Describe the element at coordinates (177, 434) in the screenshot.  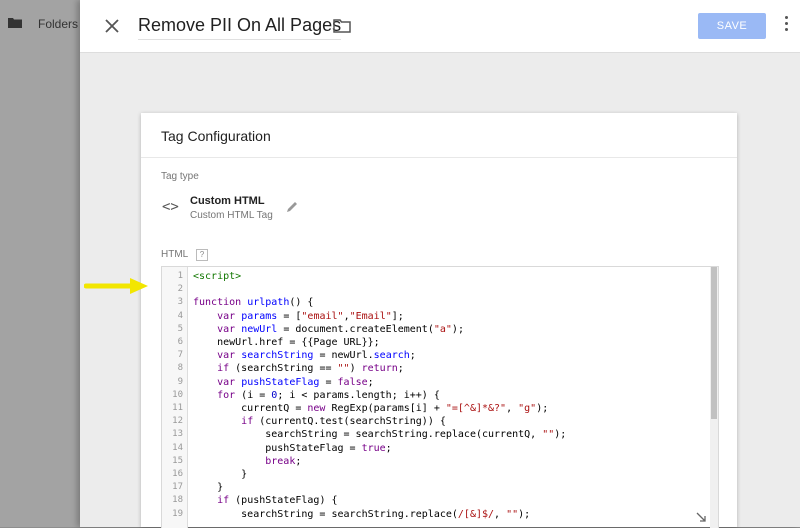
I see `line-number: 13` at that location.